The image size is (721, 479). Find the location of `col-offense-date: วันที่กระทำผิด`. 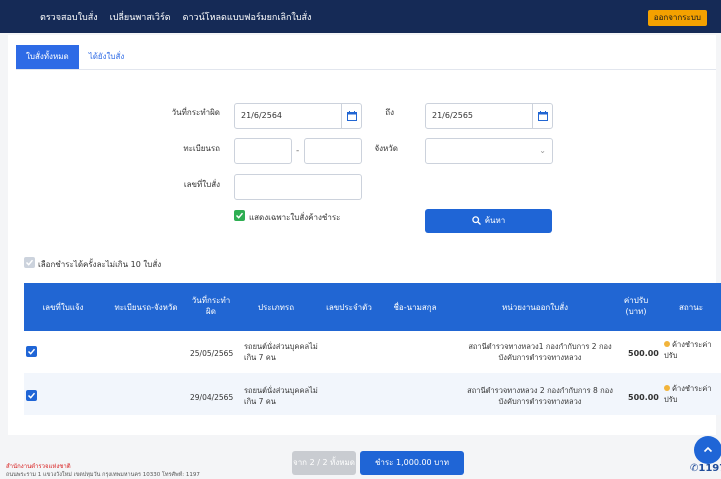

col-offense-date: วันที่กระทำผิด is located at coordinates (211, 306).